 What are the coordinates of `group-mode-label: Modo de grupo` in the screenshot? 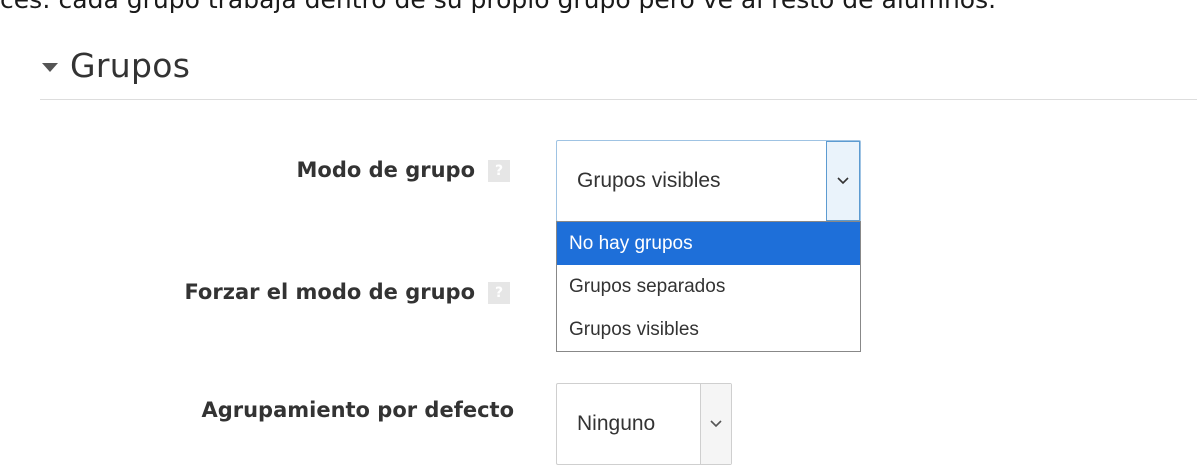 It's located at (385, 170).